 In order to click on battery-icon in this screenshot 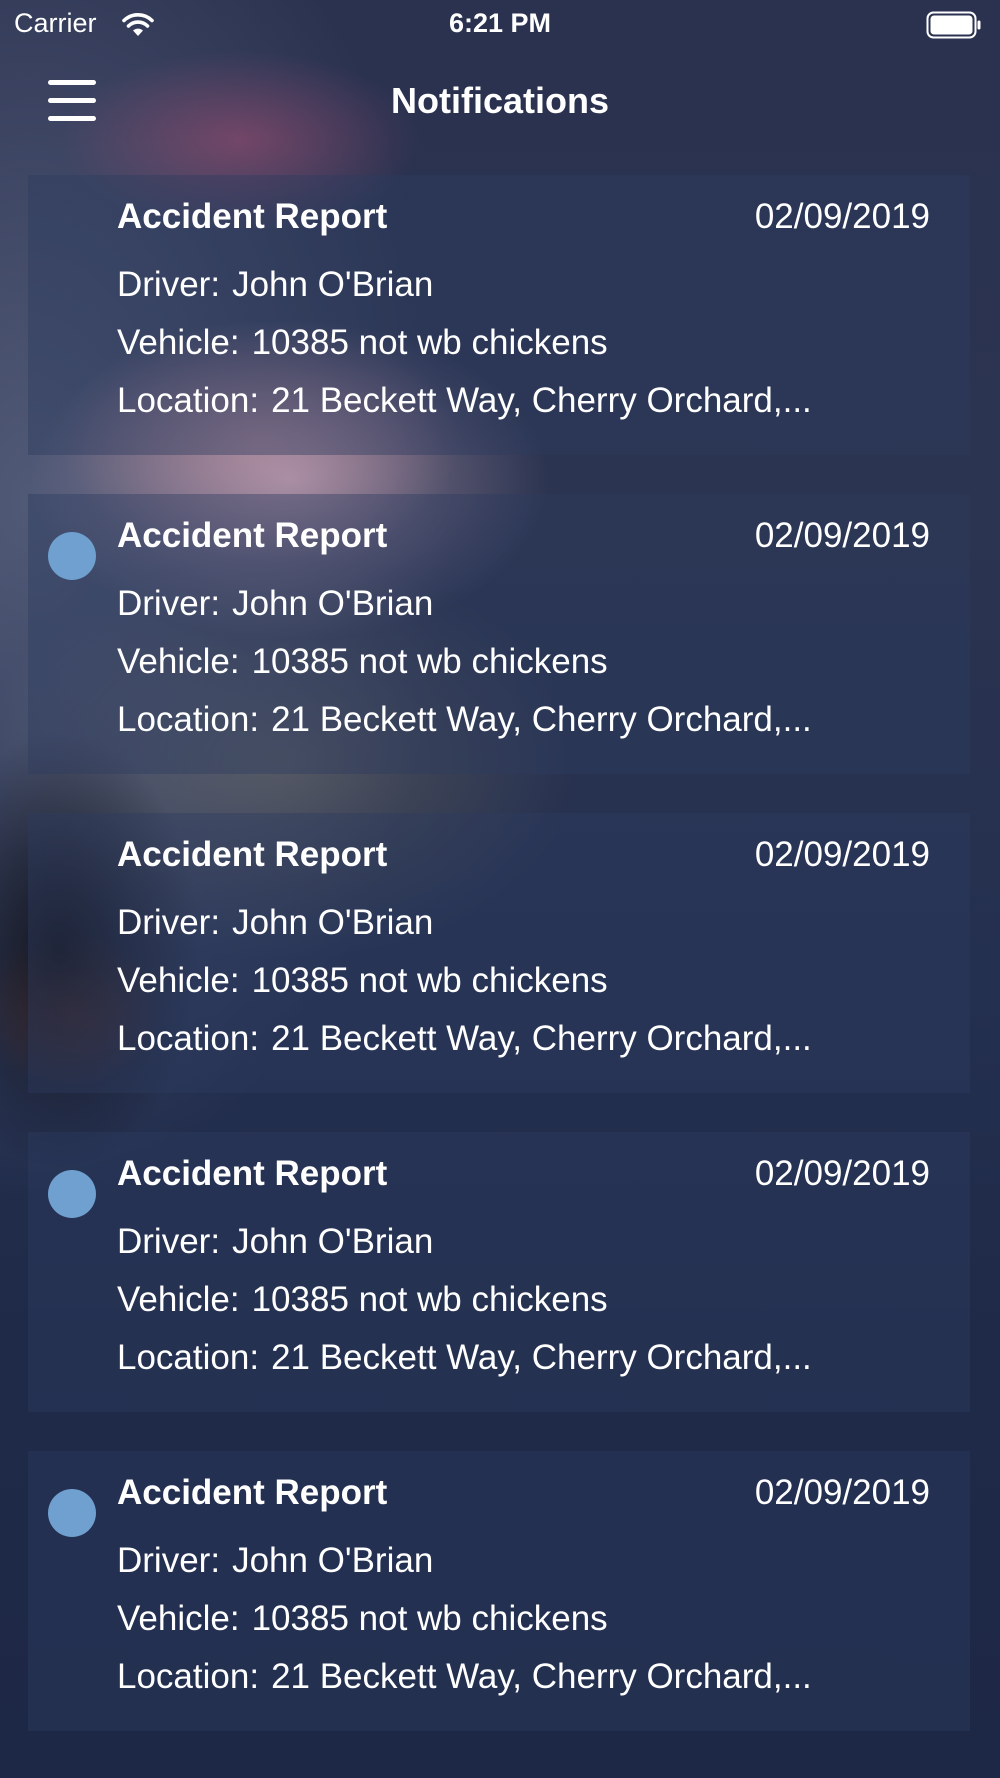, I will do `click(953, 25)`.